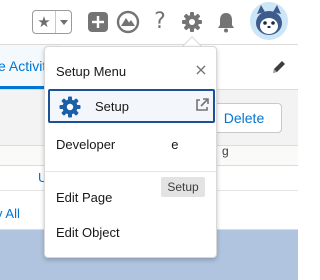 The image size is (320, 280). Describe the element at coordinates (10, 213) in the screenshot. I see `view-all-link: v All` at that location.